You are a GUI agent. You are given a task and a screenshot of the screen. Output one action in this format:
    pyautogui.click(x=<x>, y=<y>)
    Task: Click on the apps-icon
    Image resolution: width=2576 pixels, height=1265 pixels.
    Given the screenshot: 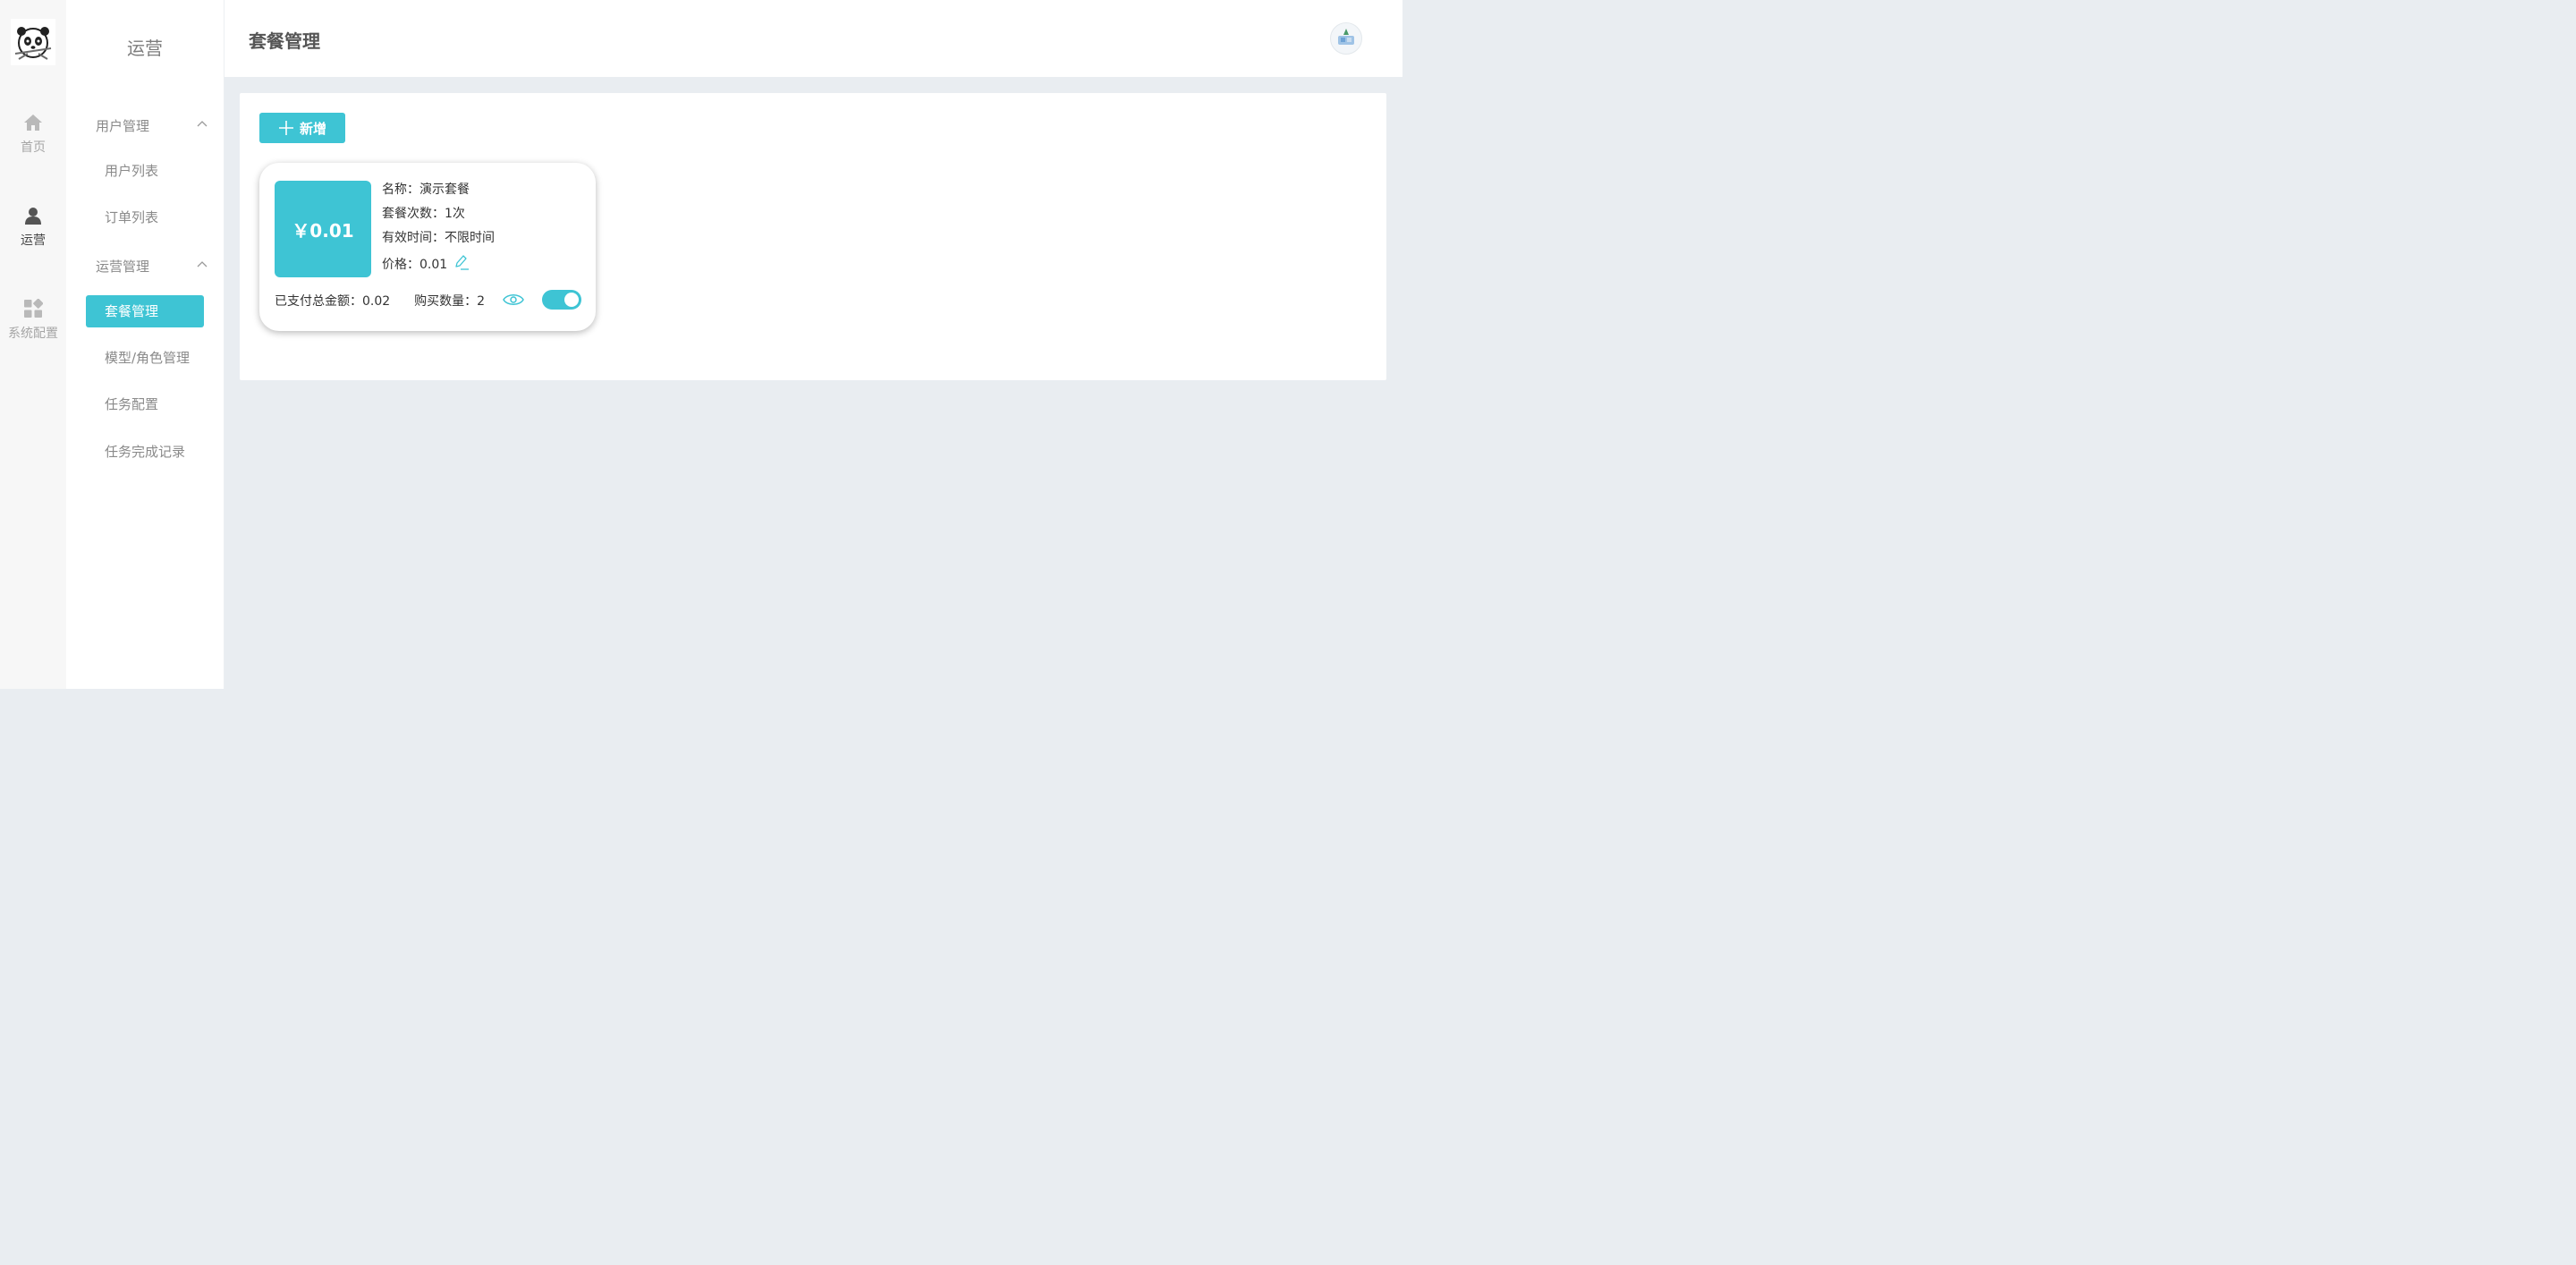 What is the action you would take?
    pyautogui.click(x=33, y=308)
    